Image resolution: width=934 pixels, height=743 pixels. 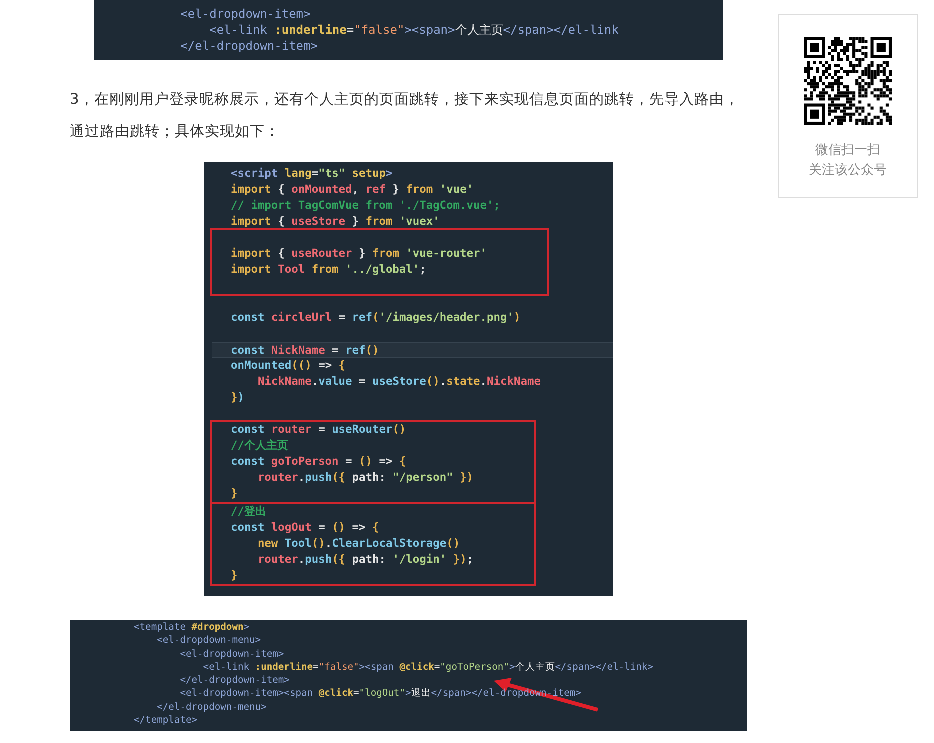 I want to click on code-line: //个人主页, so click(x=260, y=446).